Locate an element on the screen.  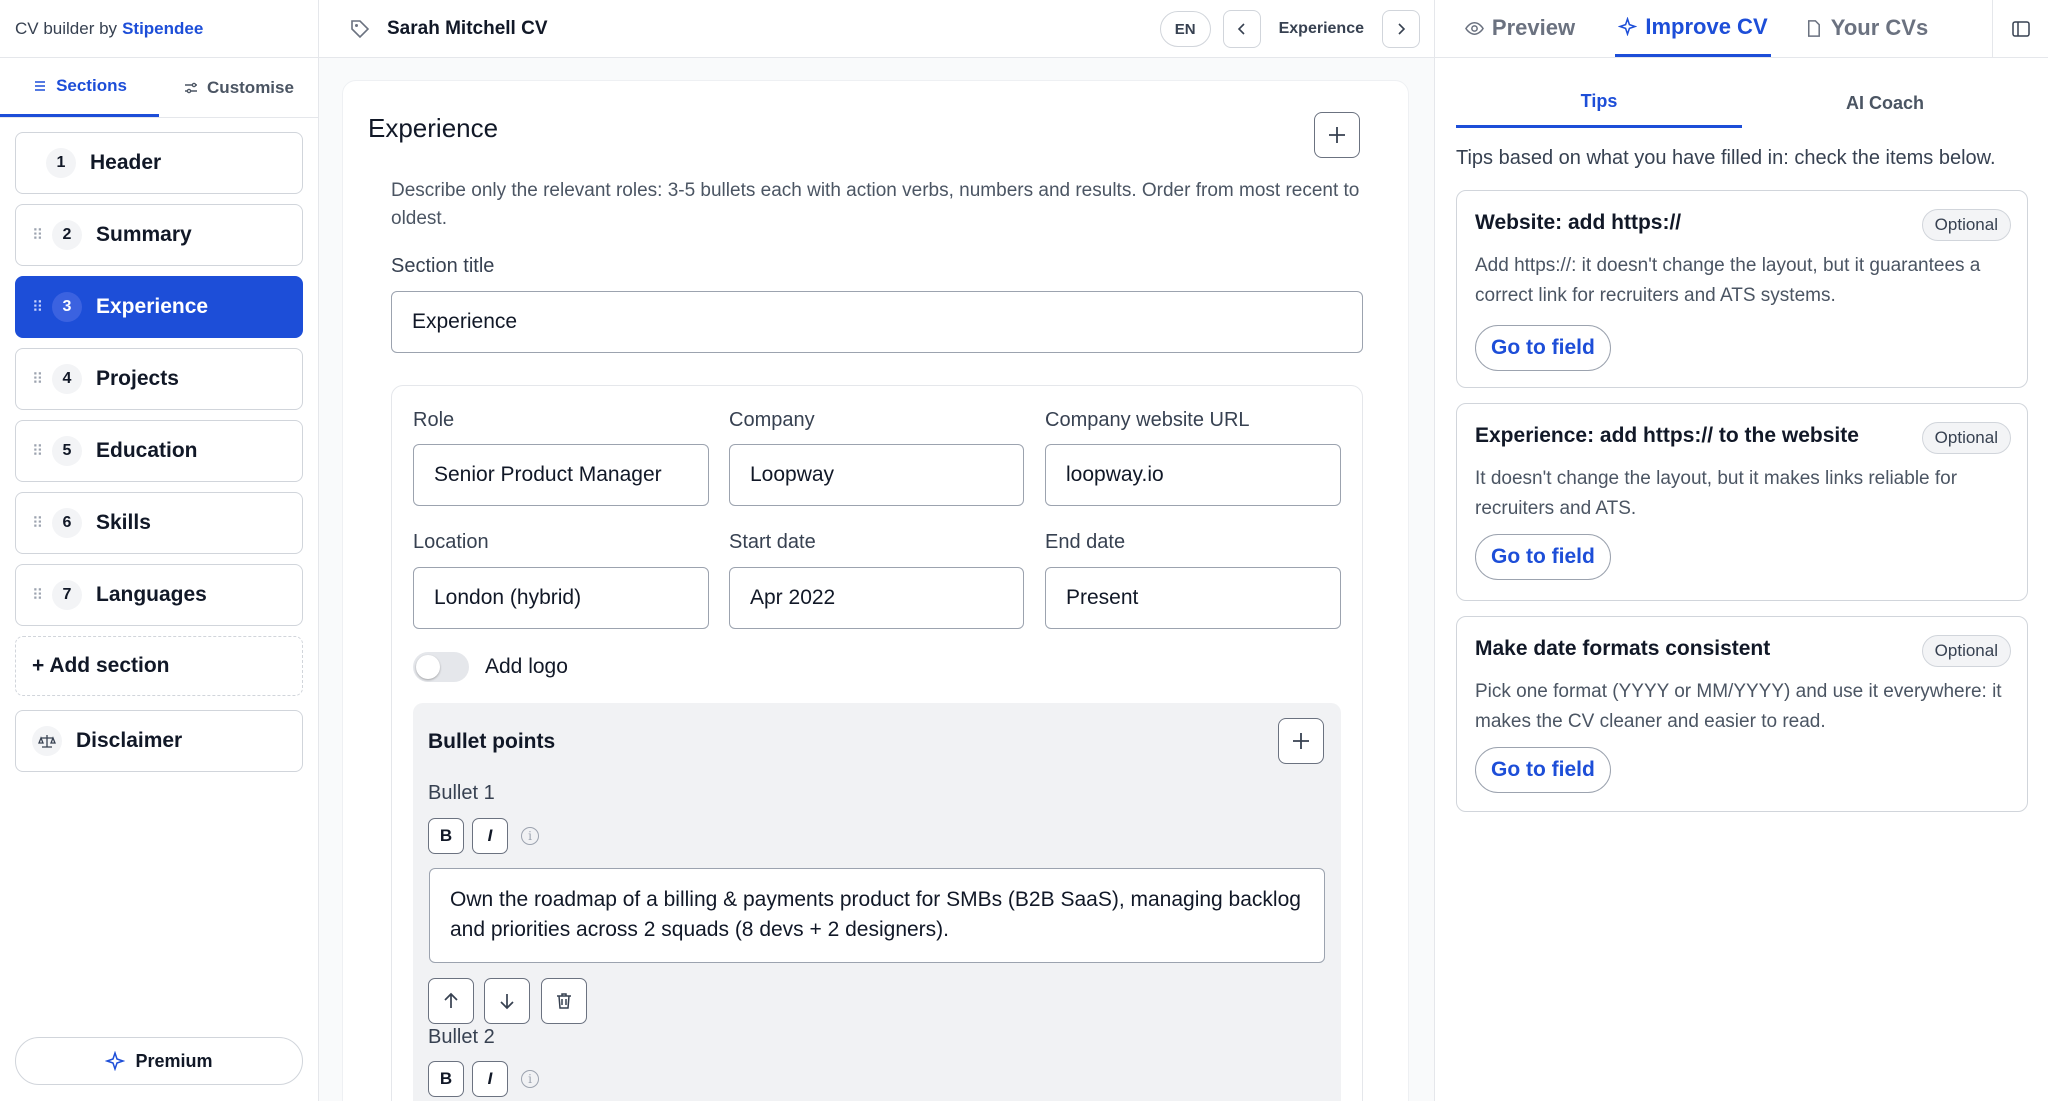
panel-icon is located at coordinates (2020, 29).